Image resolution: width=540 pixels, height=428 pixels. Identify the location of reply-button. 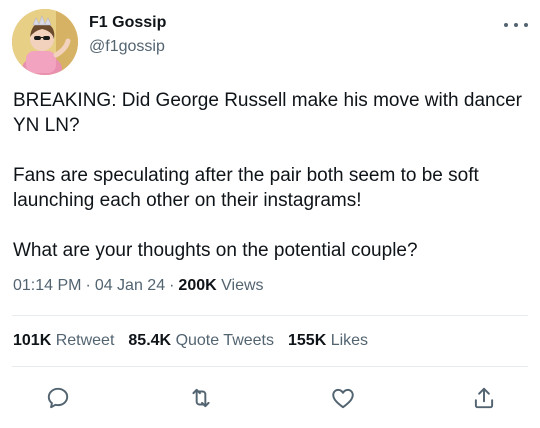
(58, 398).